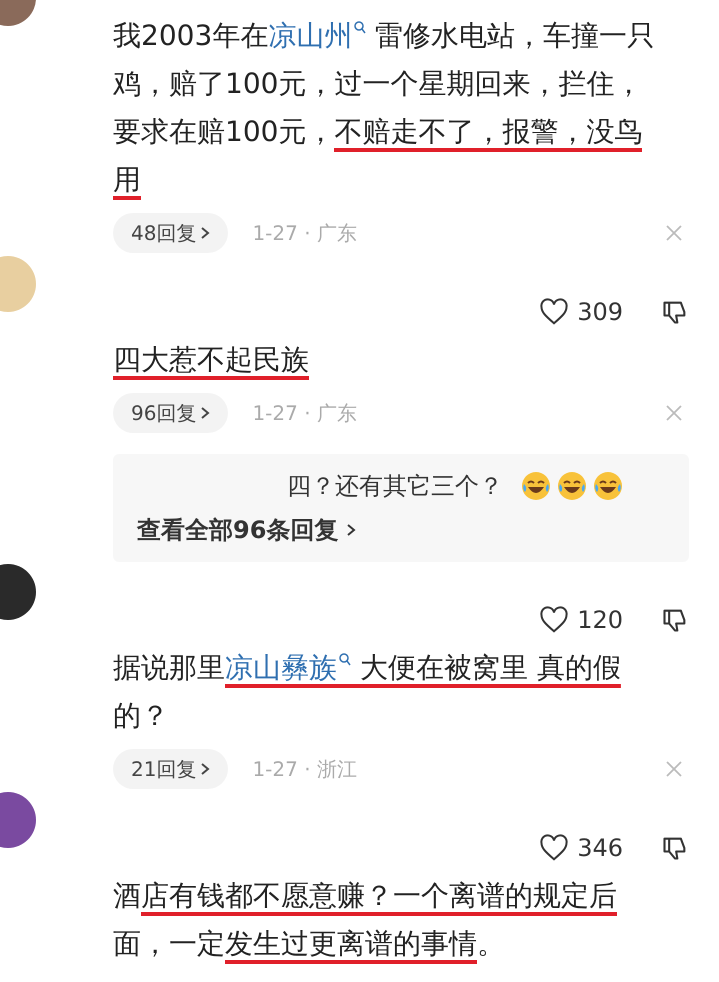  What do you see at coordinates (246, 530) in the screenshot?
I see `view-all-replies-link: 查看全部96条回复` at bounding box center [246, 530].